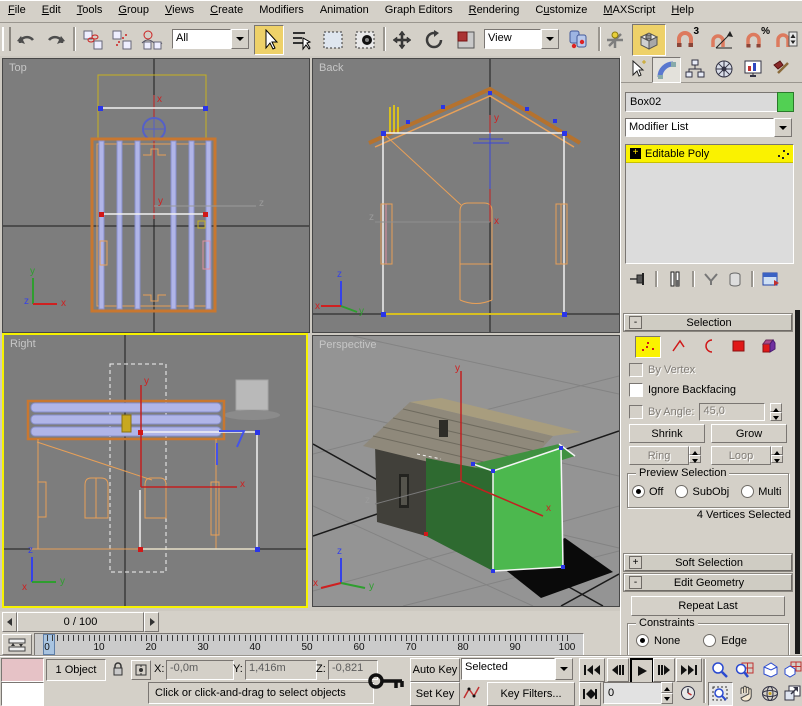 The height and width of the screenshot is (706, 802). What do you see at coordinates (711, 279) in the screenshot?
I see `make-unique-button` at bounding box center [711, 279].